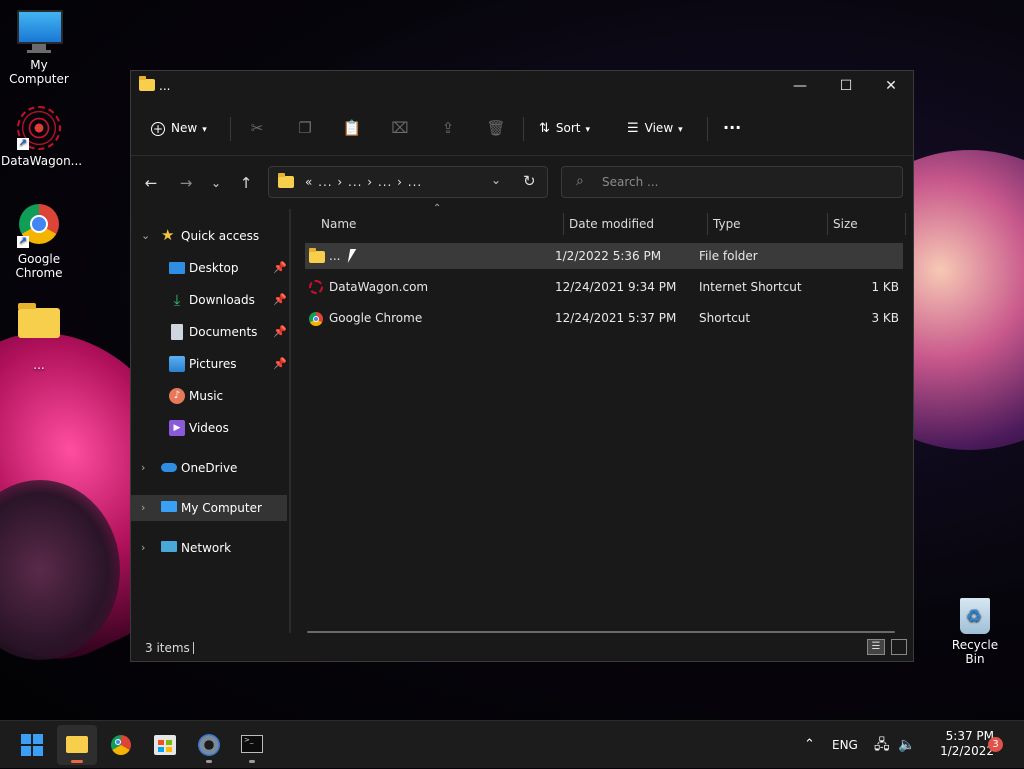 The image size is (1024, 769). Describe the element at coordinates (876, 647) in the screenshot. I see `details-view-button: ☰` at that location.